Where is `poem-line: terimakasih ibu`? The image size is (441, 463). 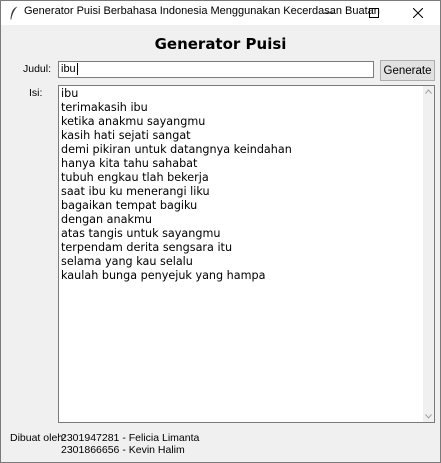
poem-line: terimakasih ibu is located at coordinates (104, 107).